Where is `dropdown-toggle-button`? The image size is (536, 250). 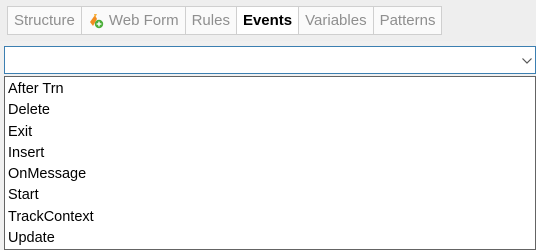 dropdown-toggle-button is located at coordinates (527, 60).